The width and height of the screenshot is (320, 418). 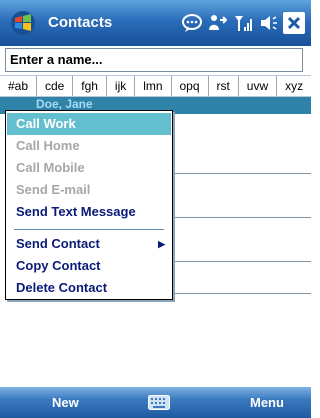 I want to click on close-icon, so click(x=294, y=23).